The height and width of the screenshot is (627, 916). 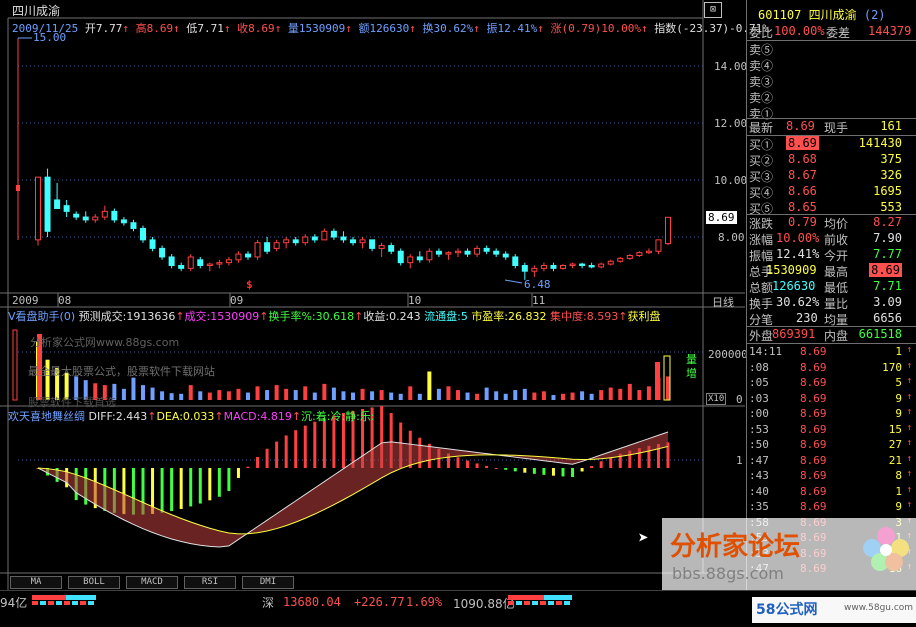 I want to click on stat-label-huanshou: 换手, so click(x=761, y=304).